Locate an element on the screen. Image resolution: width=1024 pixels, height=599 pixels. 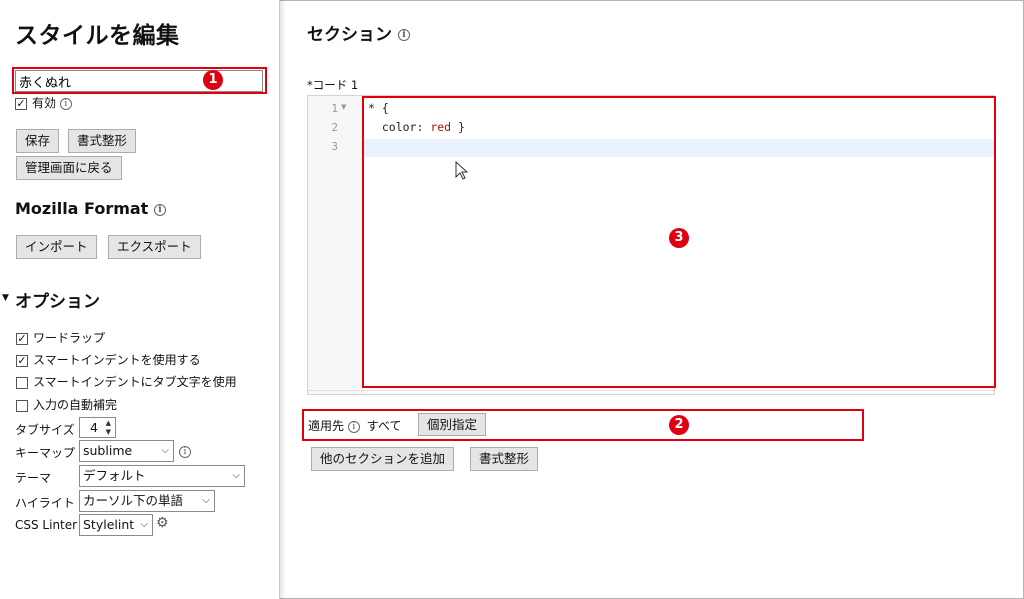
option-label: スマートインデントにタブ文字を使用 is located at coordinates (135, 382).